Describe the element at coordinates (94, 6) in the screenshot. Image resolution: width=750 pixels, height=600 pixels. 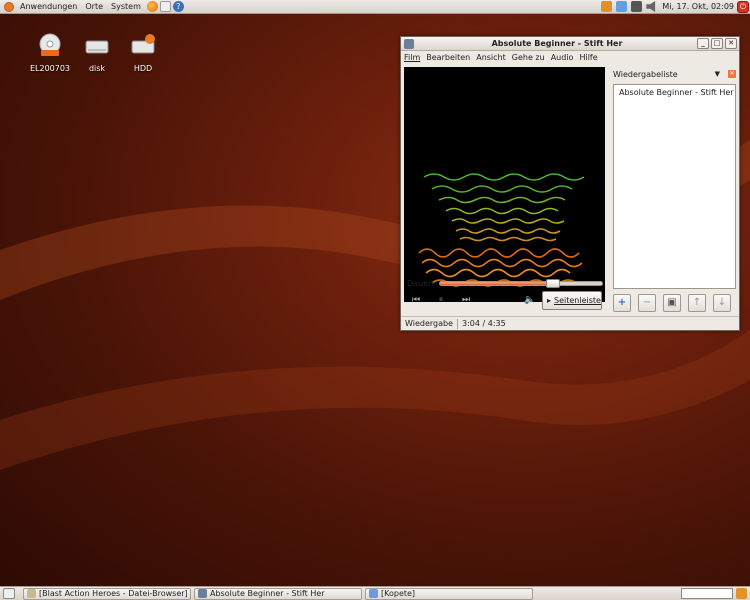
I see `menu-places: Orte` at that location.